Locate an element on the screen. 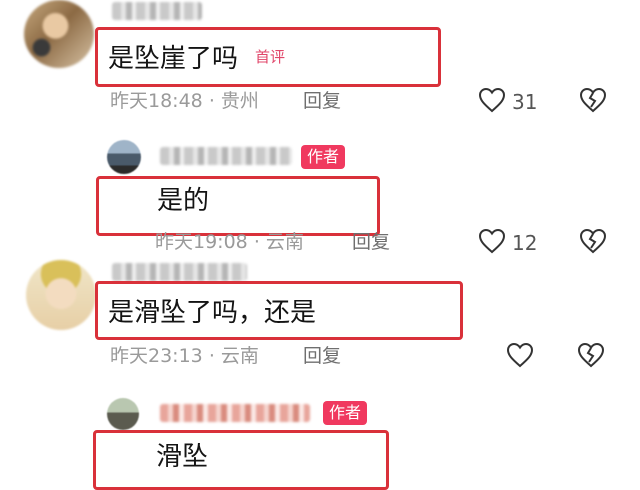 This screenshot has height=490, width=640. like-count: 12 is located at coordinates (525, 243).